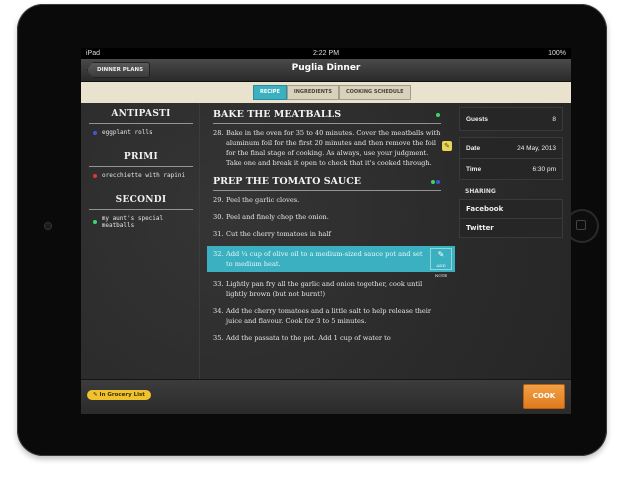 The image size is (625, 500). I want to click on grocery-label: In Grocery List, so click(122, 395).